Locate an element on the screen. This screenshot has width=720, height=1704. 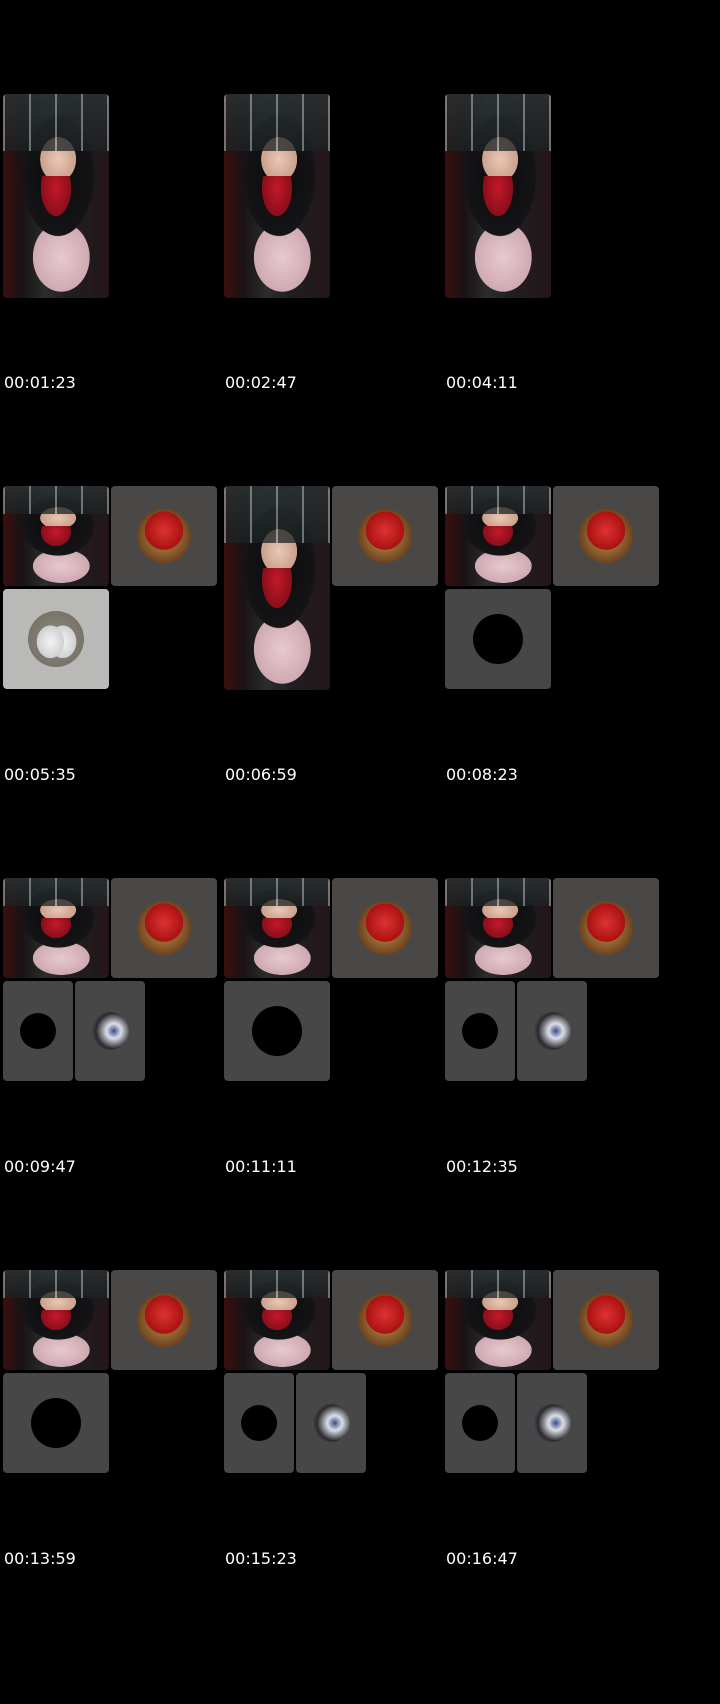
frame-timestamp: 00:04:11 is located at coordinates (482, 382).